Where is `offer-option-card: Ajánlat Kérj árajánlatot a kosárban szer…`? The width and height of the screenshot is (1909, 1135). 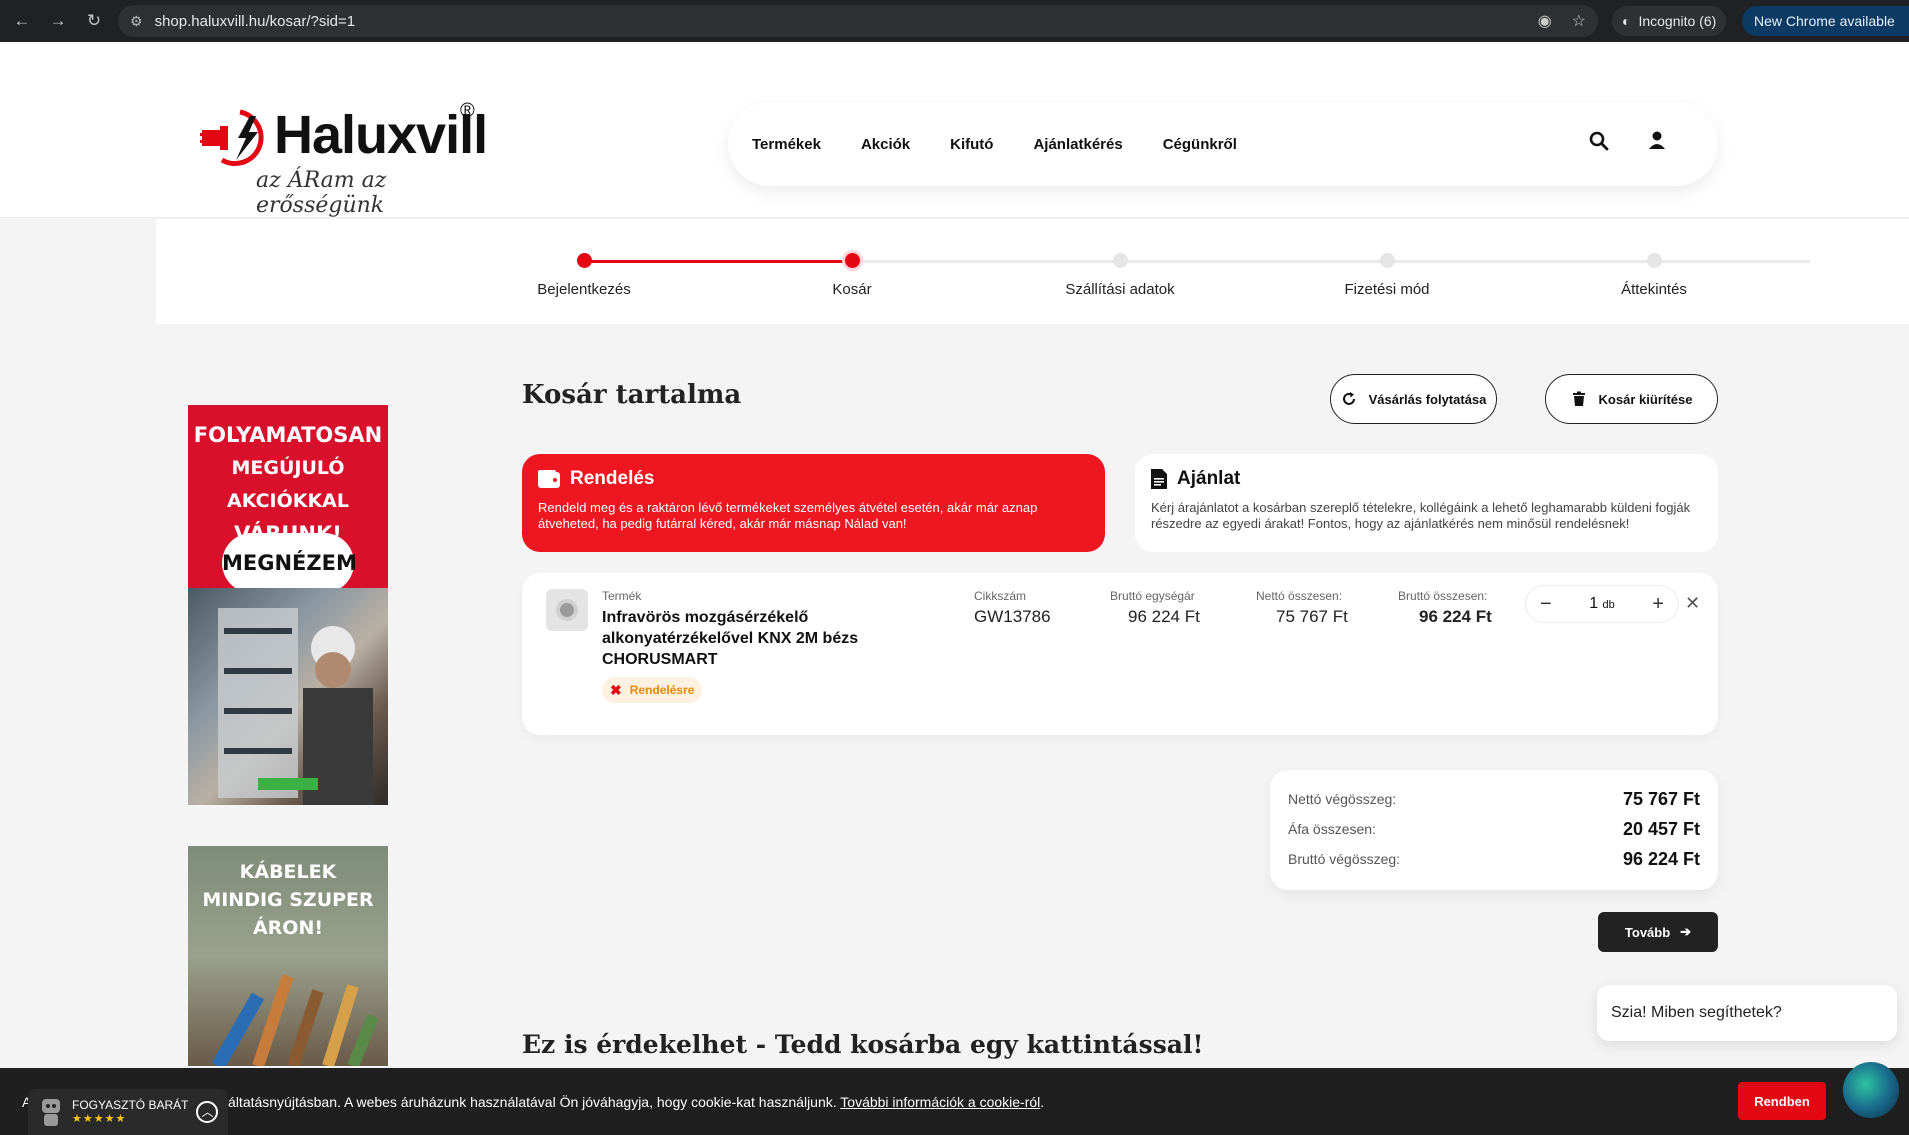
offer-option-card: Ajánlat Kérj árajánlatot a kosárban szer… is located at coordinates (1426, 503).